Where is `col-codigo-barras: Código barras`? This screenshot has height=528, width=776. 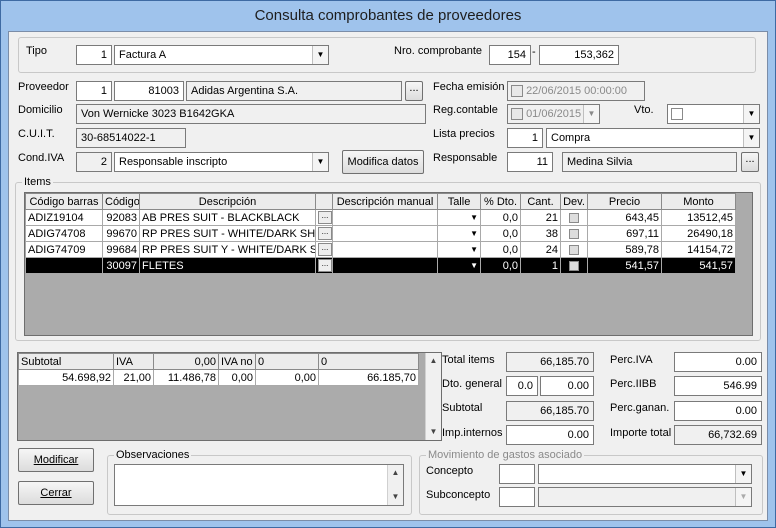
col-codigo-barras: Código barras is located at coordinates (64, 201).